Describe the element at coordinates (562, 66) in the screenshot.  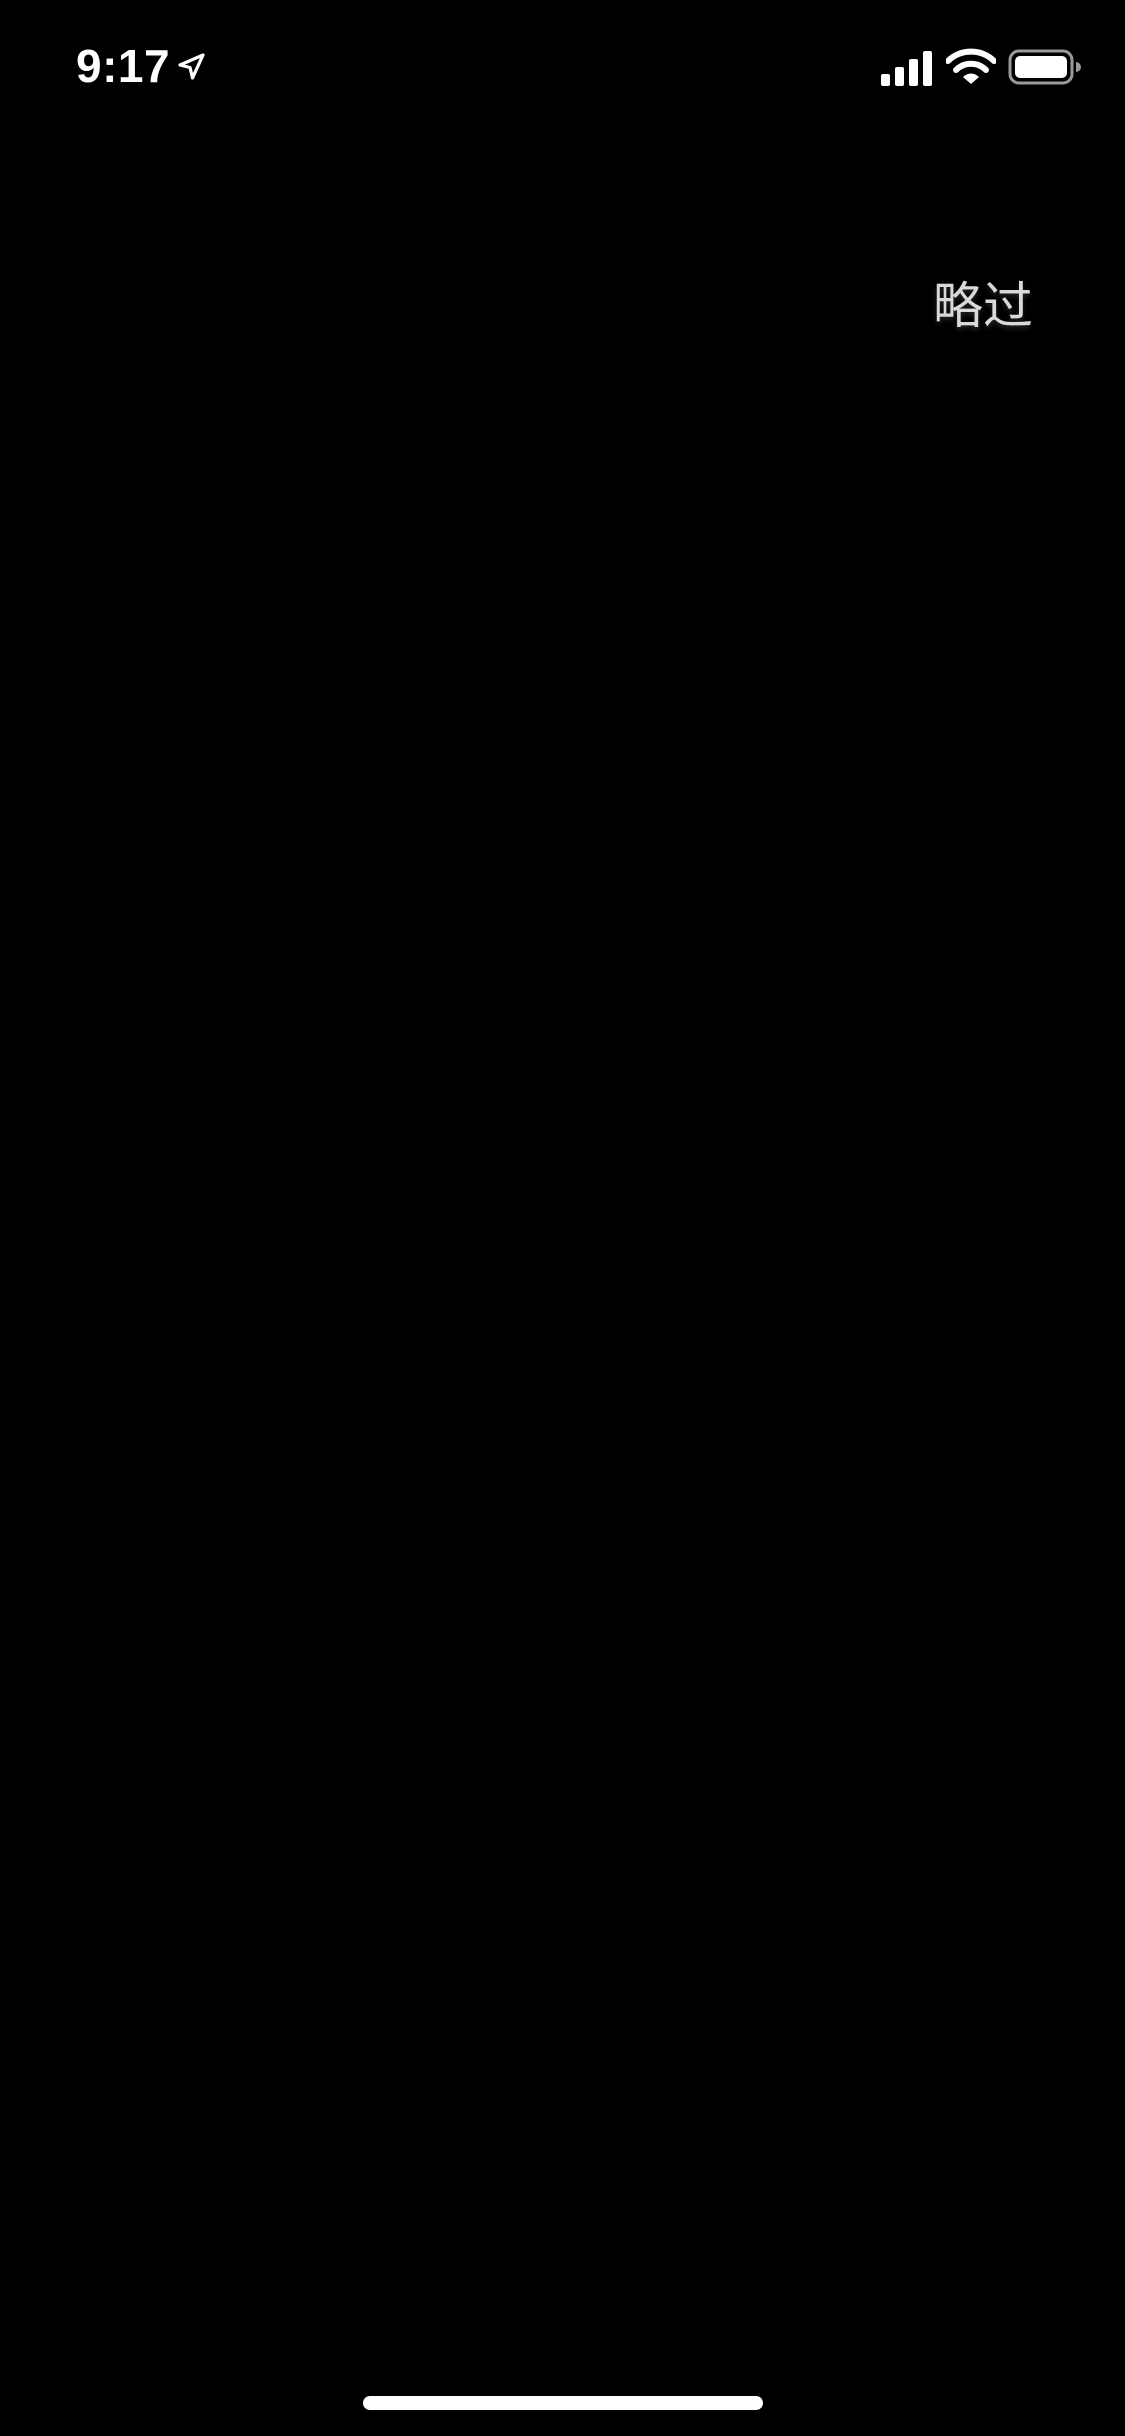
I see `status-bar: 9:17` at that location.